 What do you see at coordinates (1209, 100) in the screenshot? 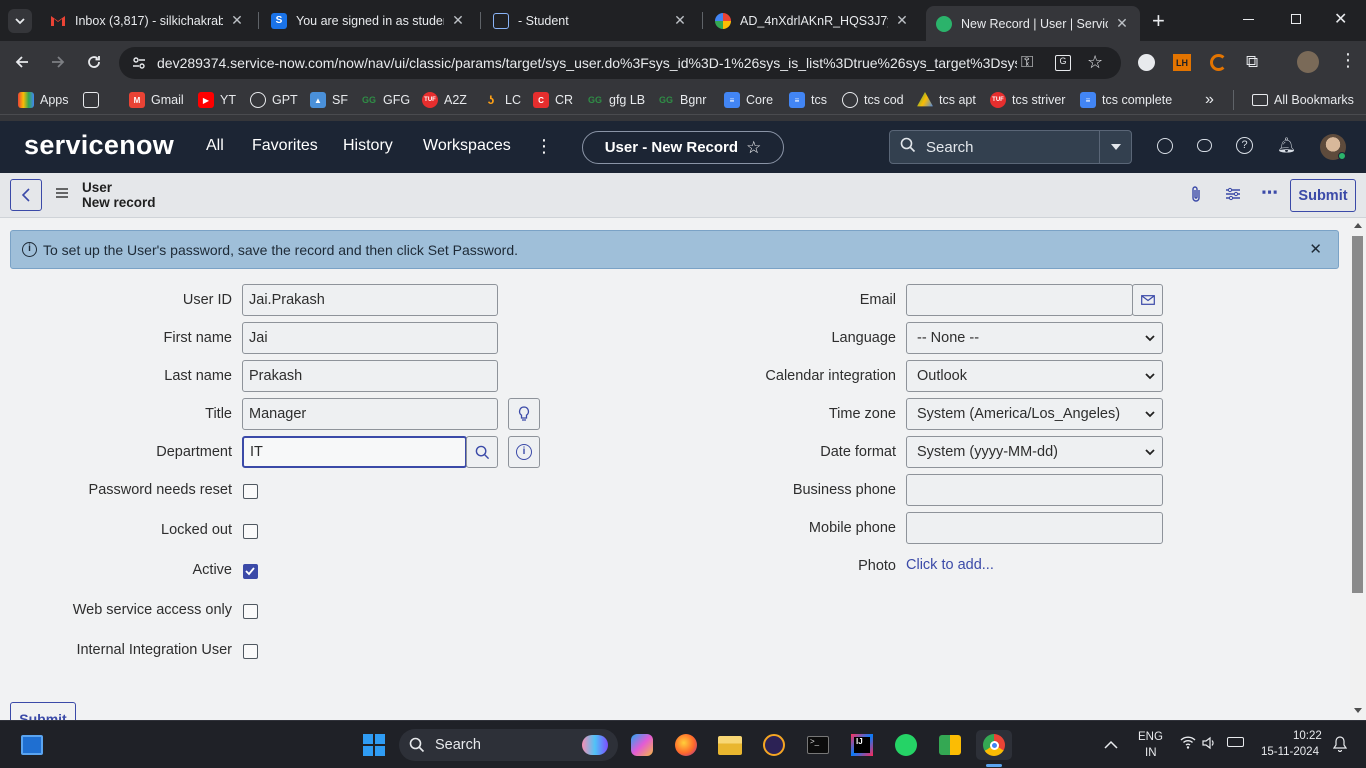
I see `bookmarks-overflow-button: »` at bounding box center [1209, 100].